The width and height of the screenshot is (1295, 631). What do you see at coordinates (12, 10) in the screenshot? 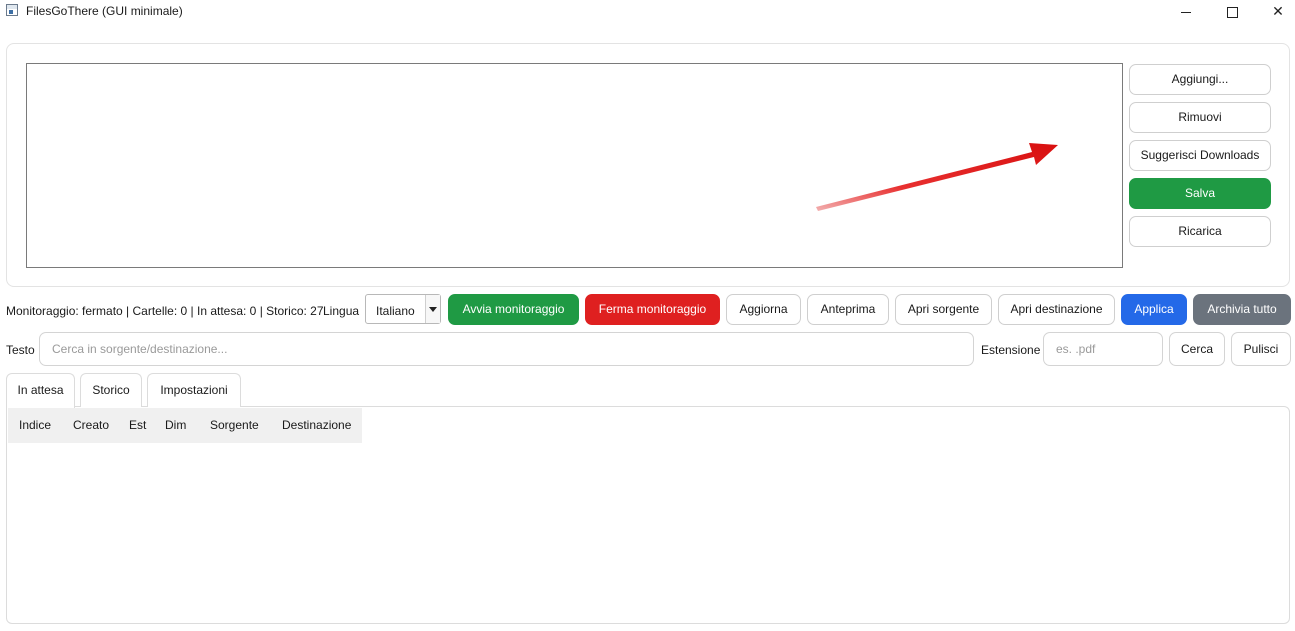
I see `app-icon` at bounding box center [12, 10].